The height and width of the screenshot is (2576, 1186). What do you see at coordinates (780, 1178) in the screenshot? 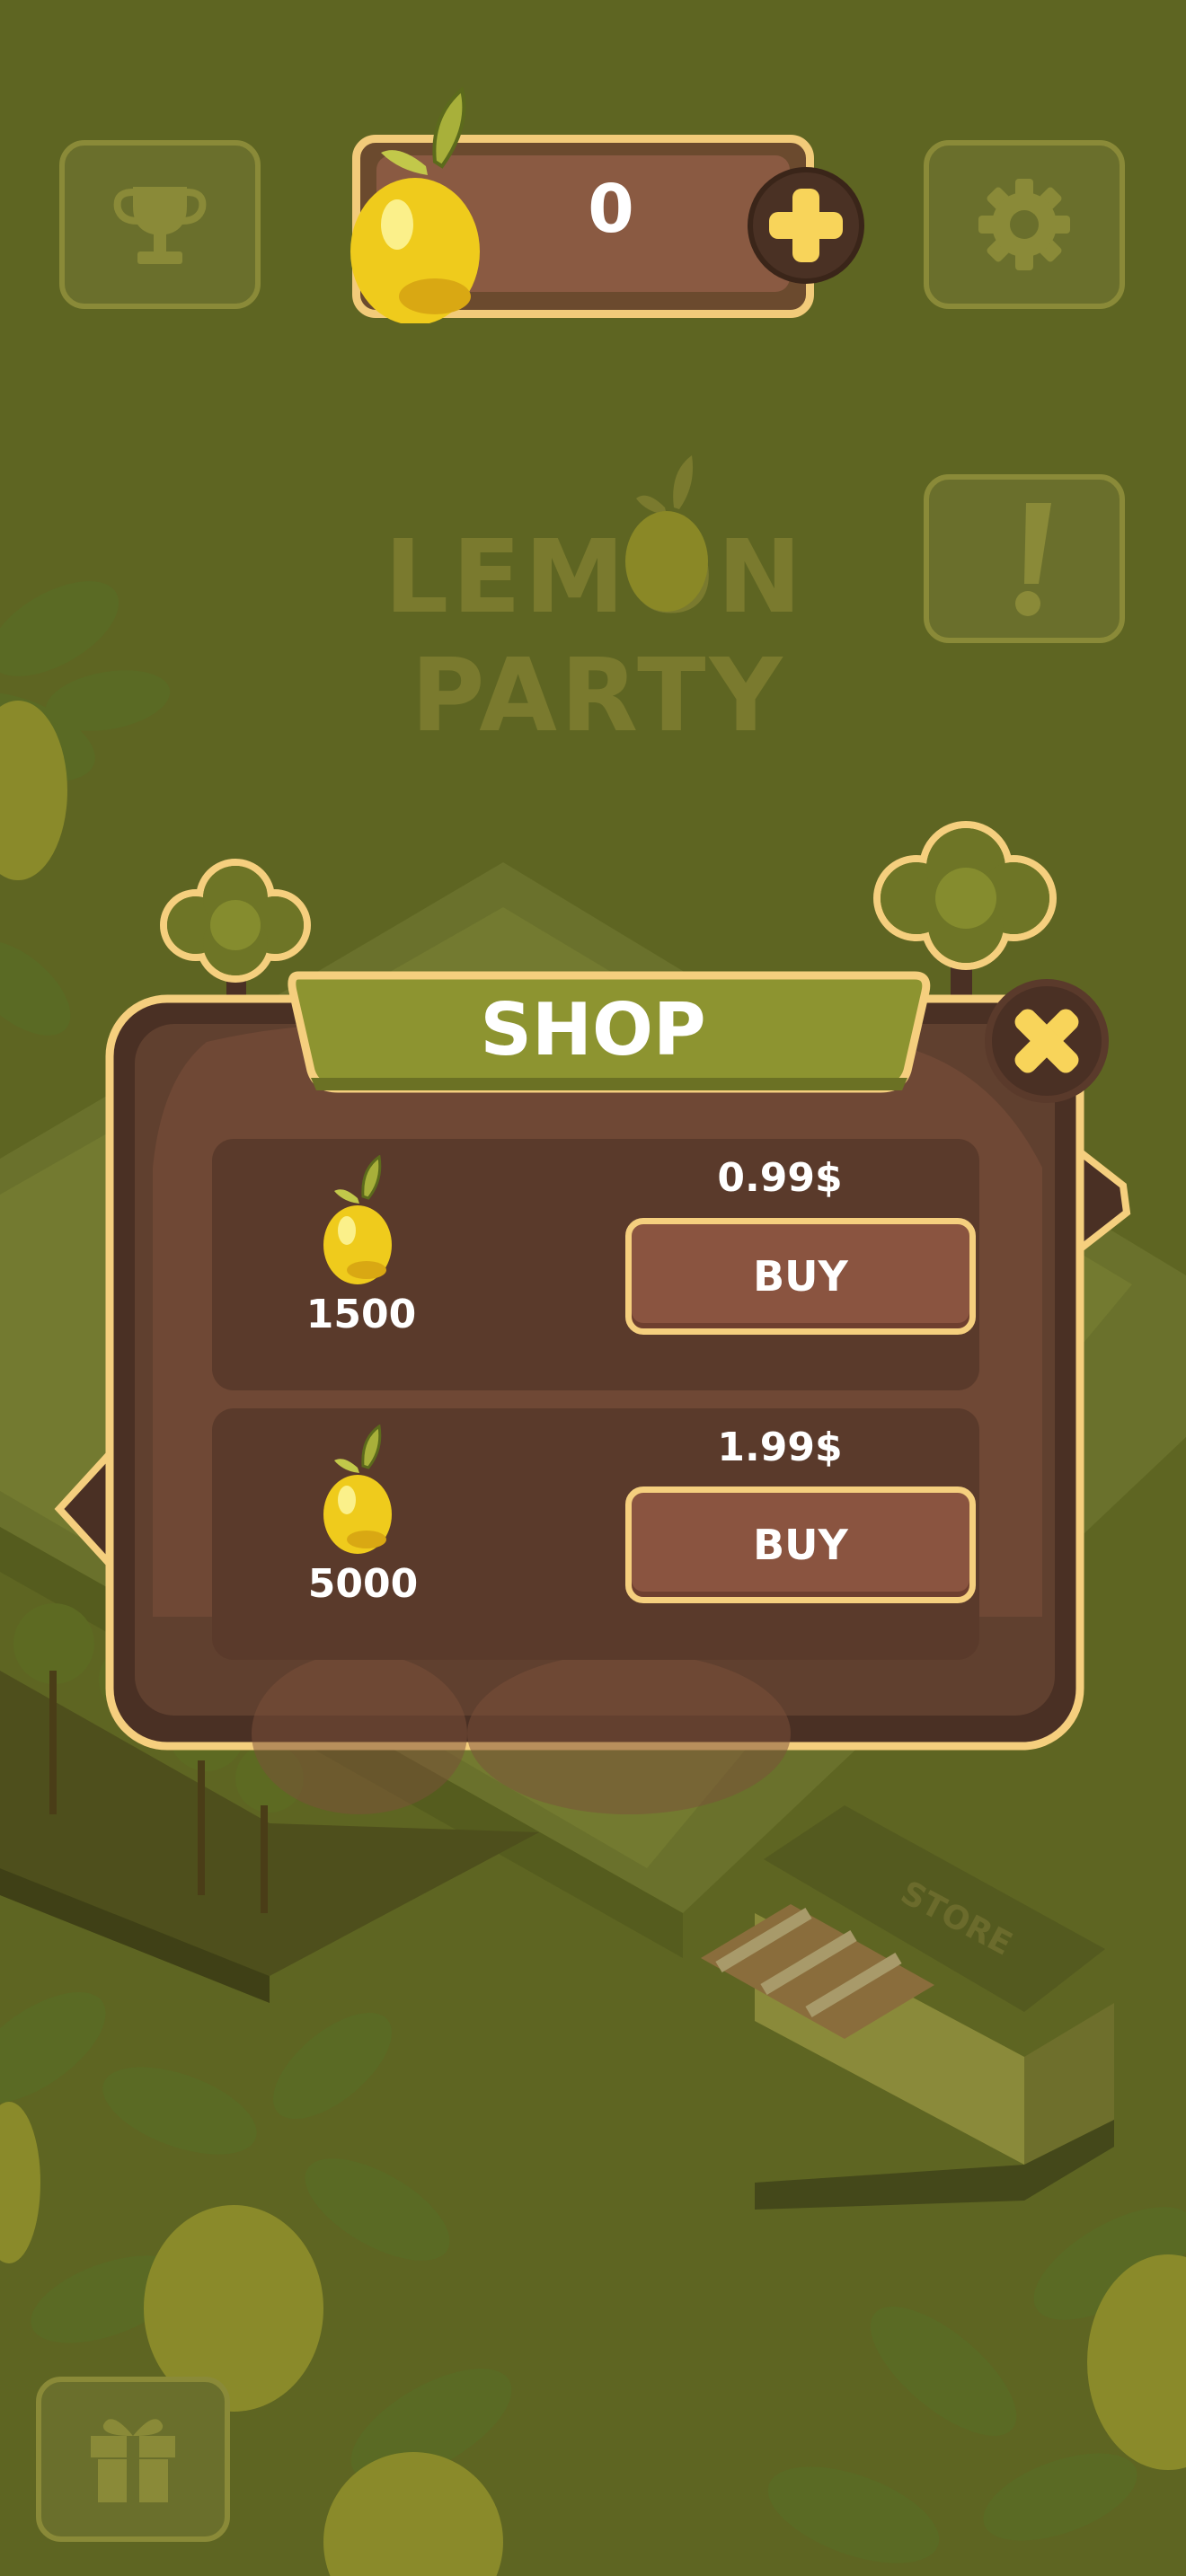
I see `item-price: 0.99$` at bounding box center [780, 1178].